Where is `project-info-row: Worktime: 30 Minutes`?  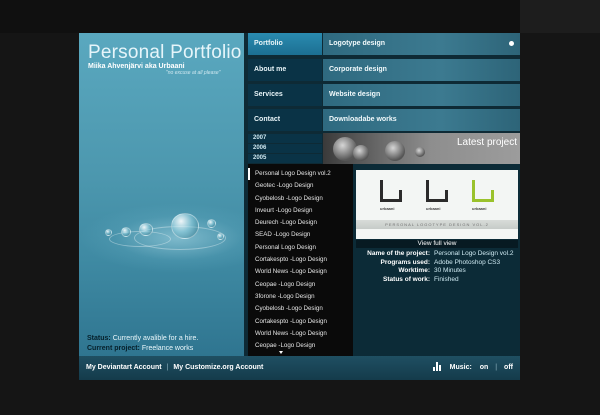 project-info-row: Worktime: 30 Minutes is located at coordinates (437, 271).